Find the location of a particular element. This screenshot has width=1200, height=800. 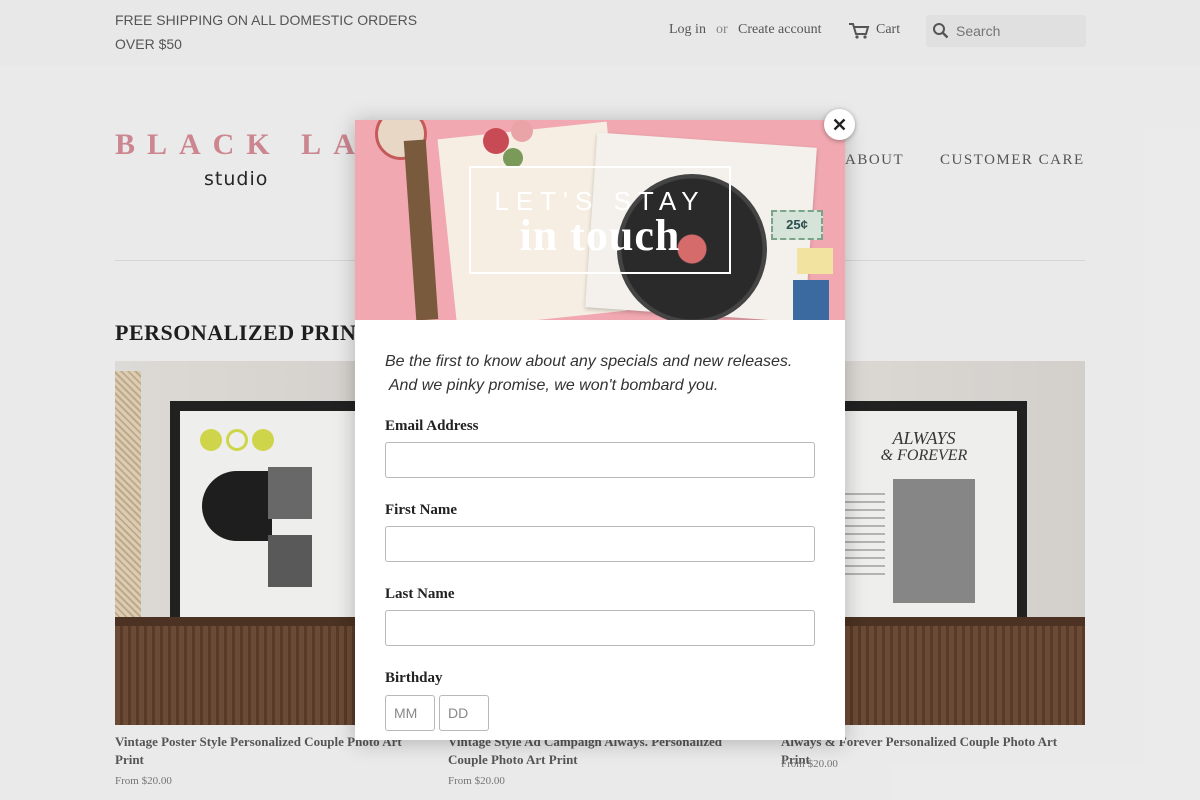

last-name-label: Last Name is located at coordinates (420, 594).